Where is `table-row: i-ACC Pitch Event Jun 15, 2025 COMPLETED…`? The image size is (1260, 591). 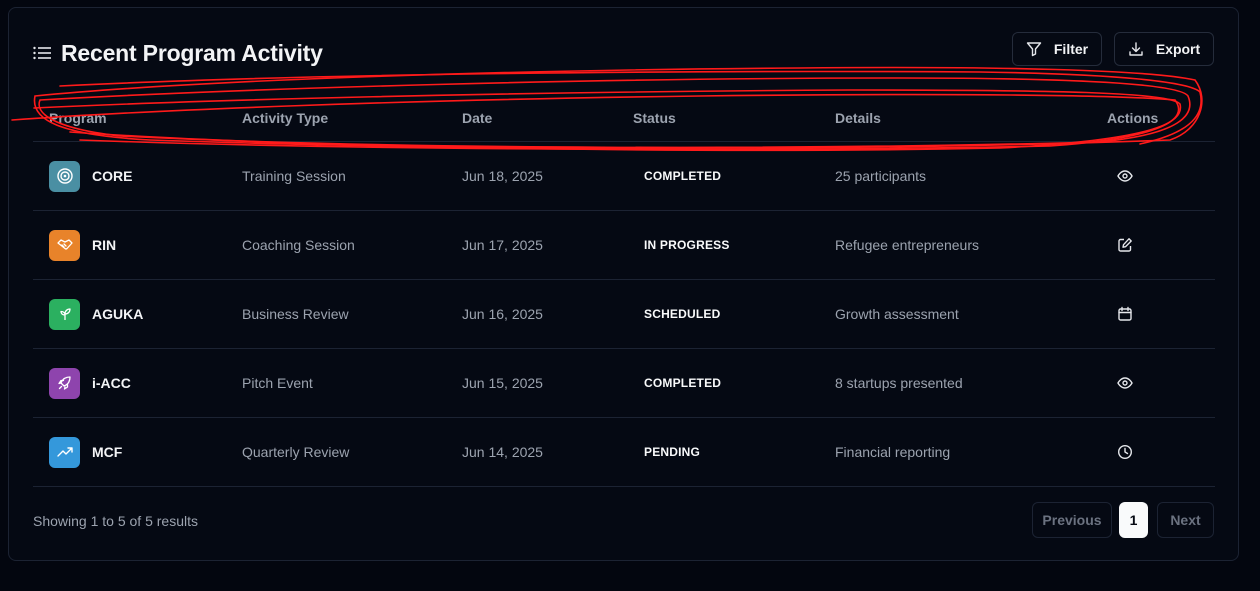 table-row: i-ACC Pitch Event Jun 15, 2025 COMPLETED… is located at coordinates (624, 383).